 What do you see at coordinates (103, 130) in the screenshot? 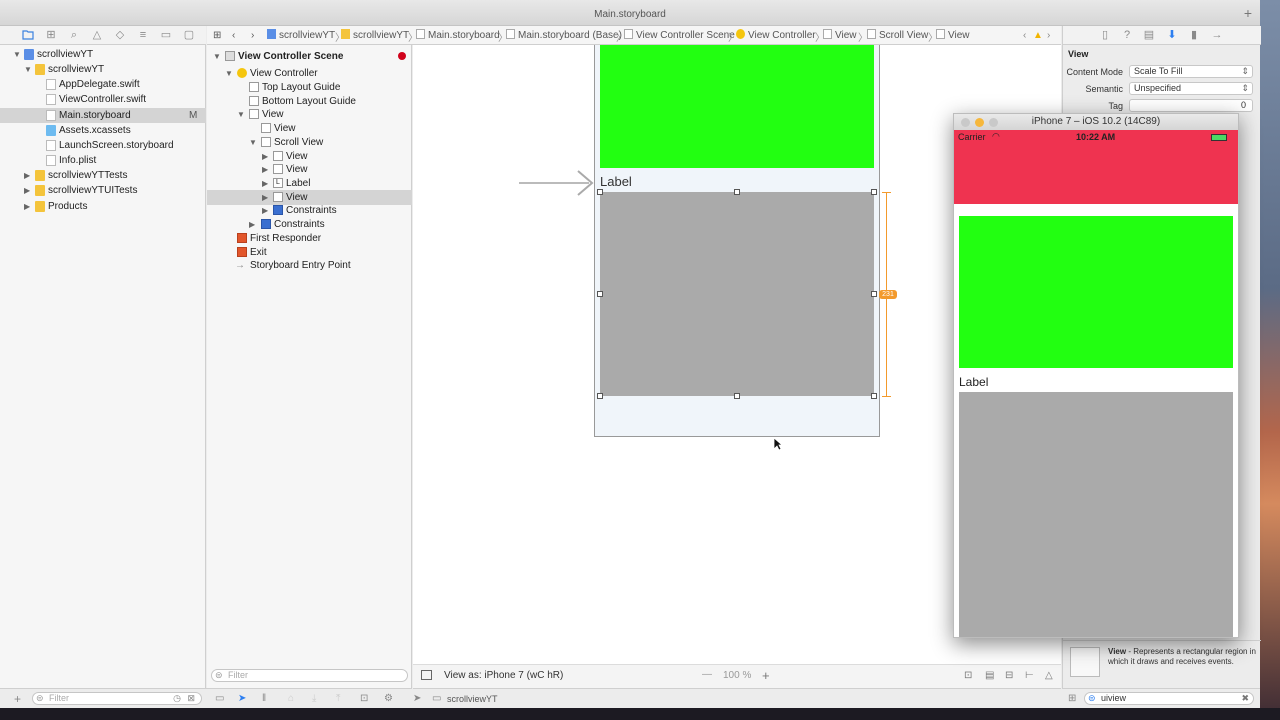
I see `tree-item: Assets.xcassets` at bounding box center [103, 130].